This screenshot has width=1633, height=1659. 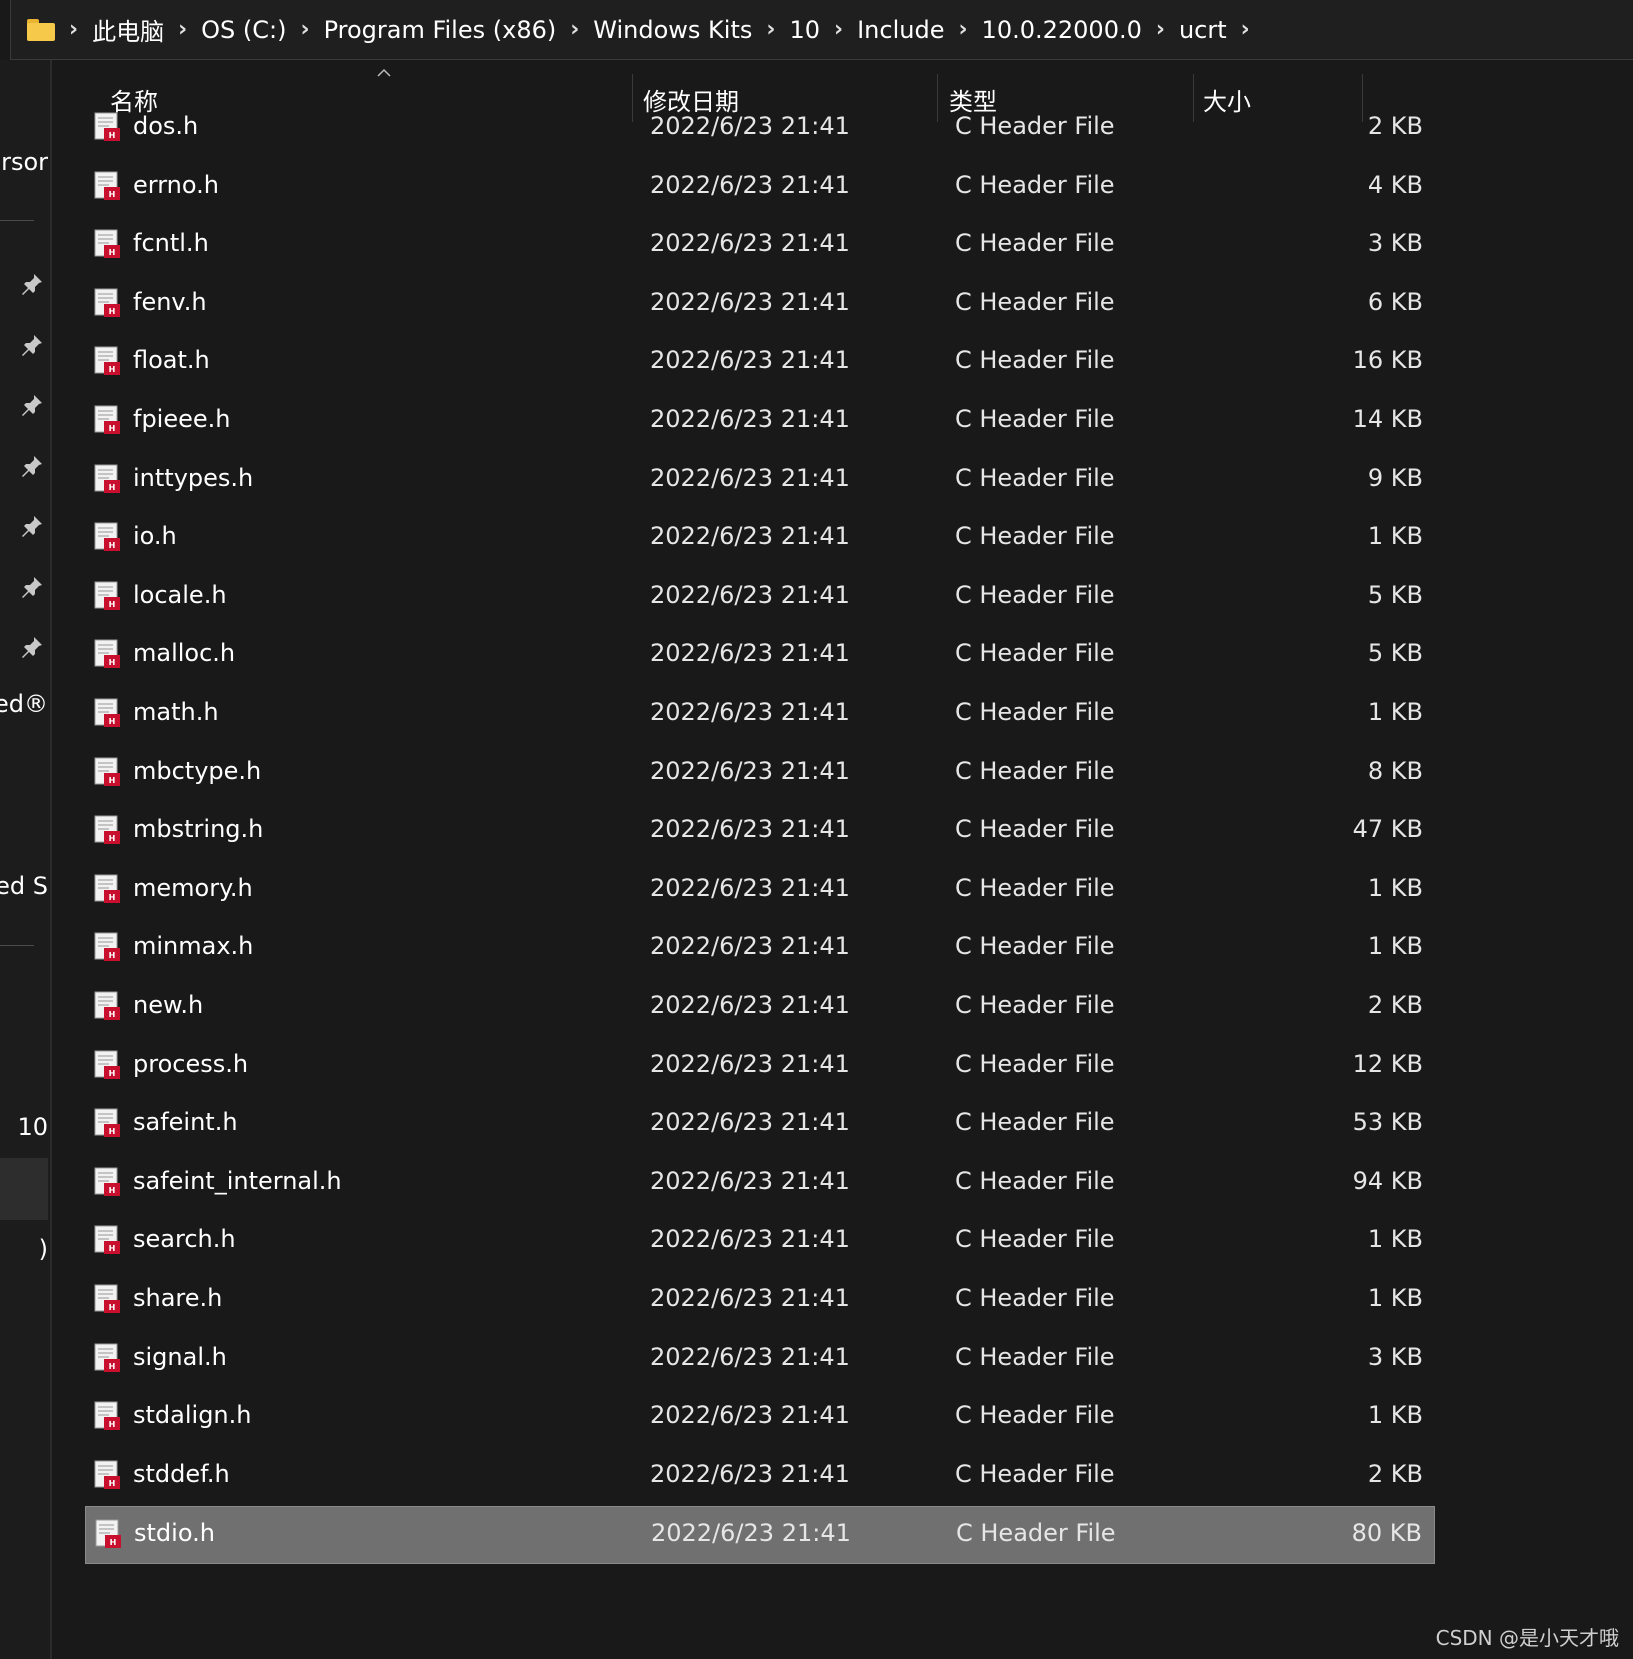 What do you see at coordinates (1395, 301) in the screenshot?
I see `file-size: 6 KB` at bounding box center [1395, 301].